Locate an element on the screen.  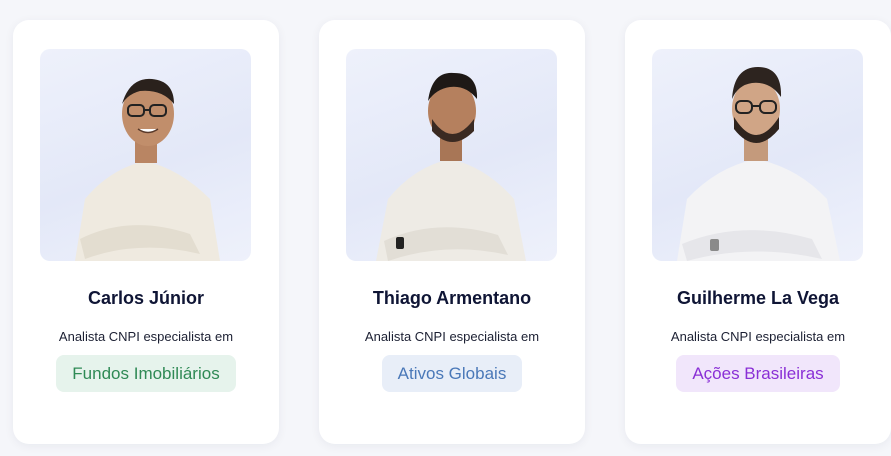
specialty-tag: Fundos Imobiliários is located at coordinates (146, 373).